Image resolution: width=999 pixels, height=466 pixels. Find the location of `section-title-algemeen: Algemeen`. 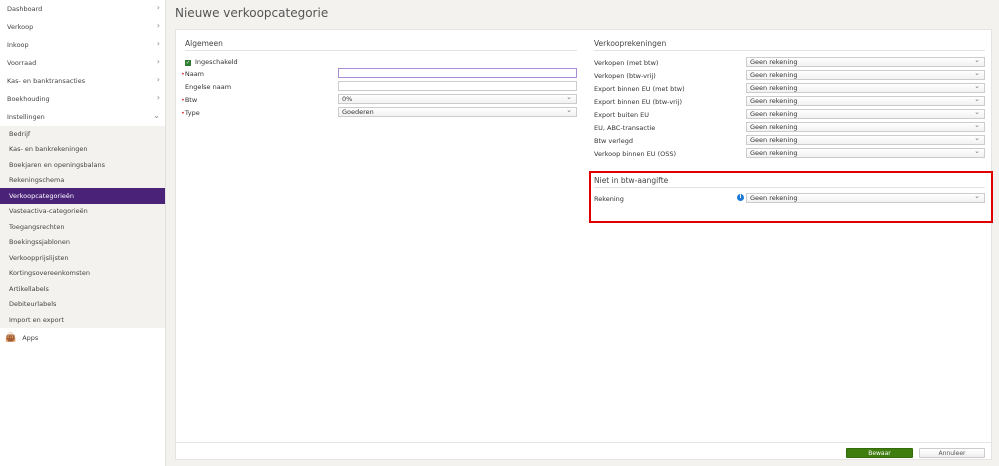

section-title-algemeen: Algemeen is located at coordinates (381, 45).